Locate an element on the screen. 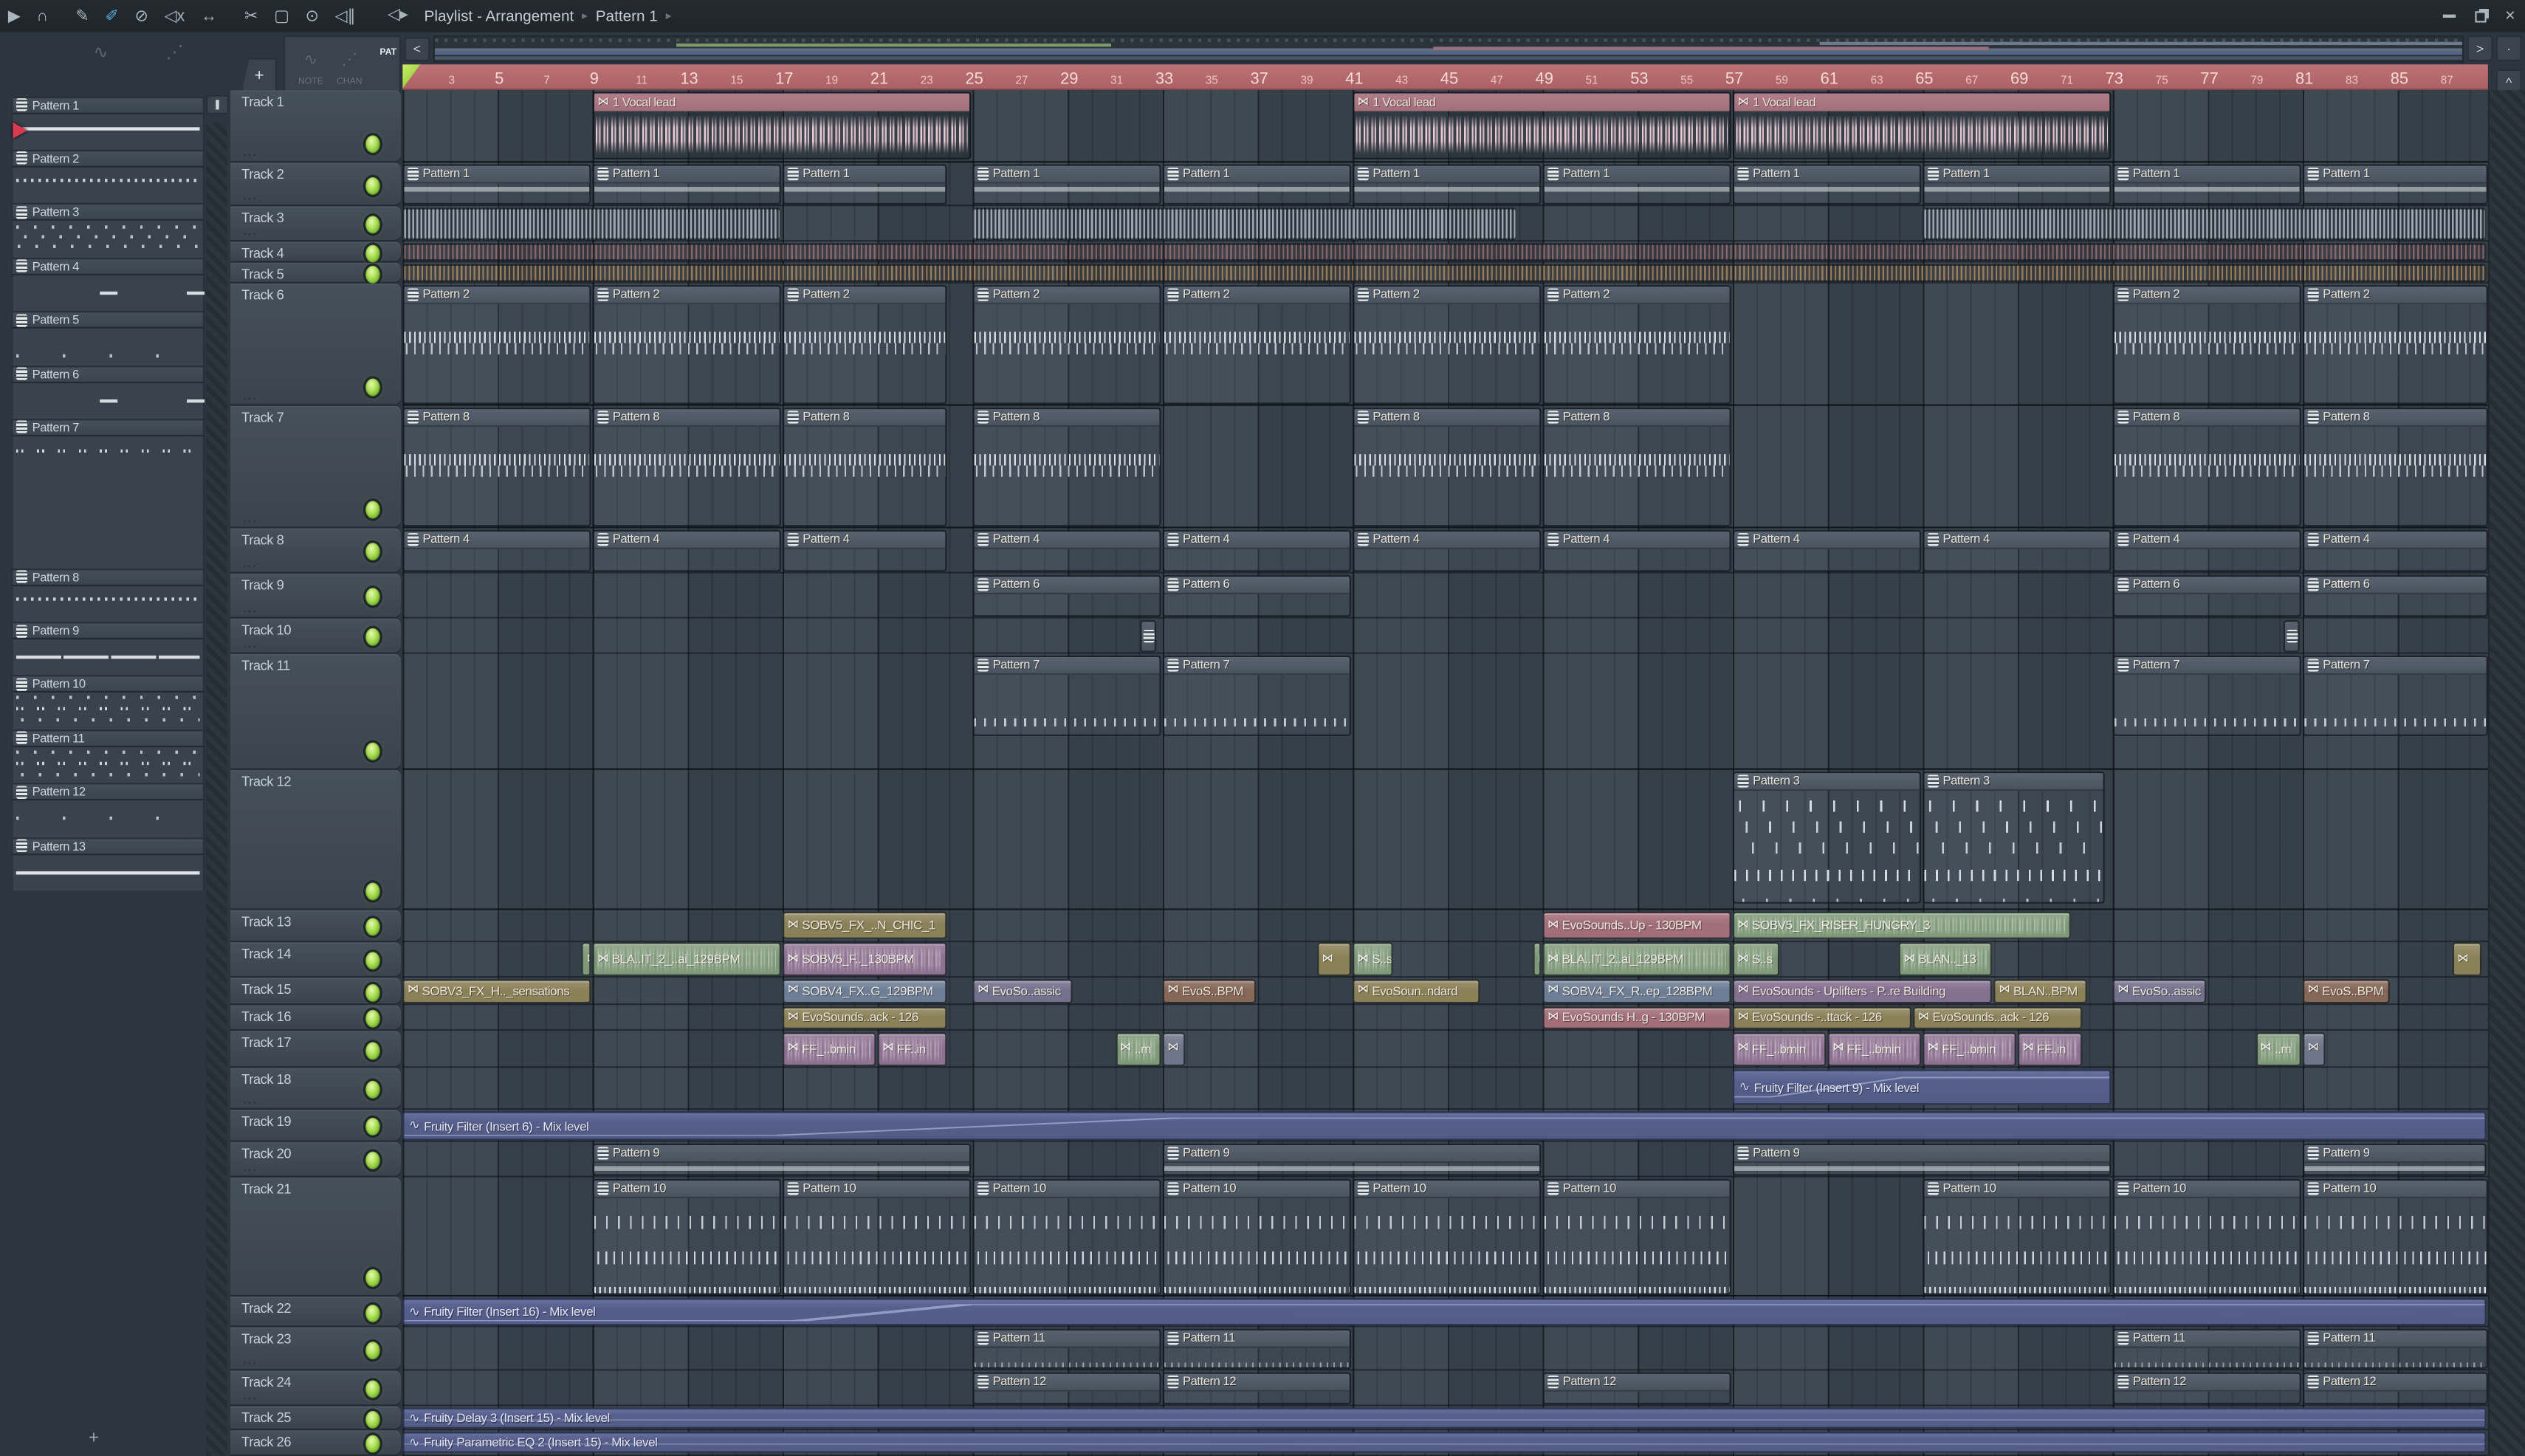  slice-icon: ✂ is located at coordinates (251, 16).